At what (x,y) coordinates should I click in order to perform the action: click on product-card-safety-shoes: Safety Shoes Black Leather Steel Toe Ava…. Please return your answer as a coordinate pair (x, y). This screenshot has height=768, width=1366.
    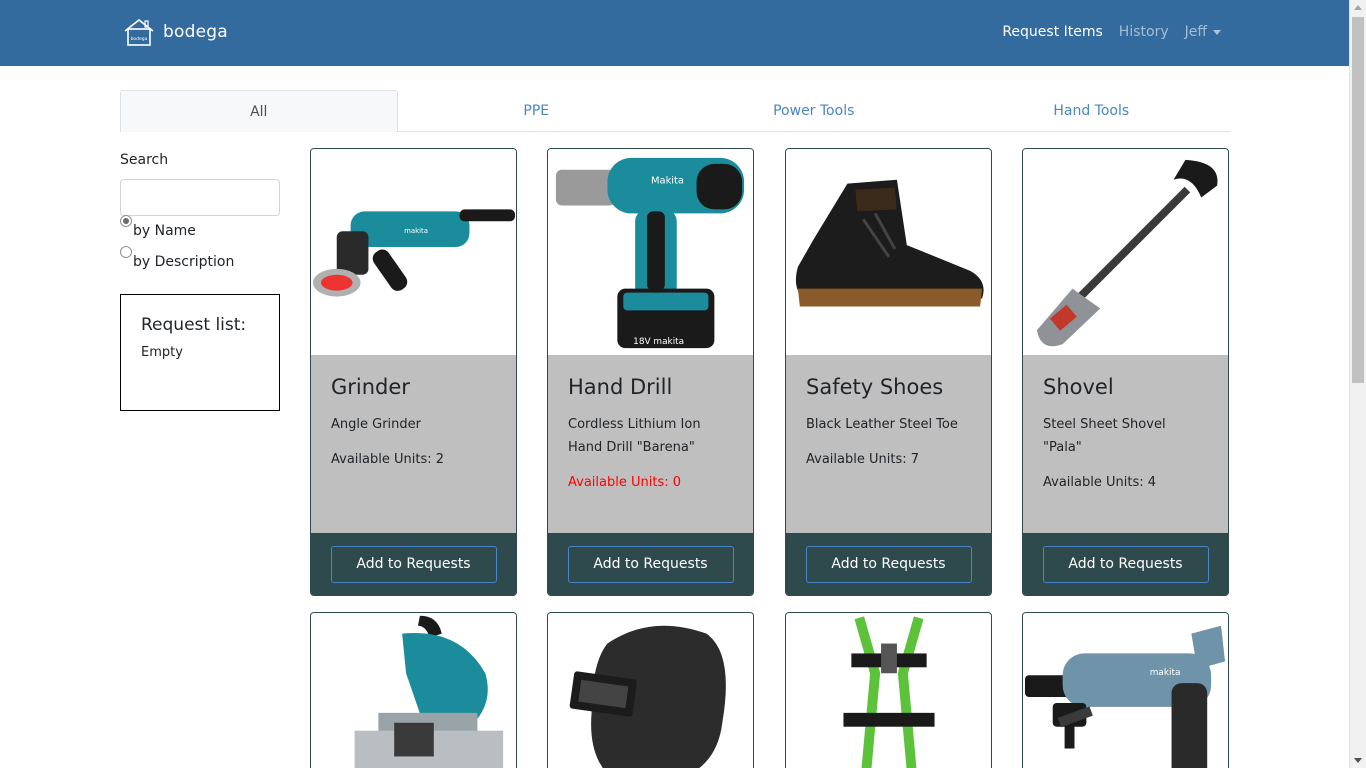
    Looking at the image, I should click on (888, 372).